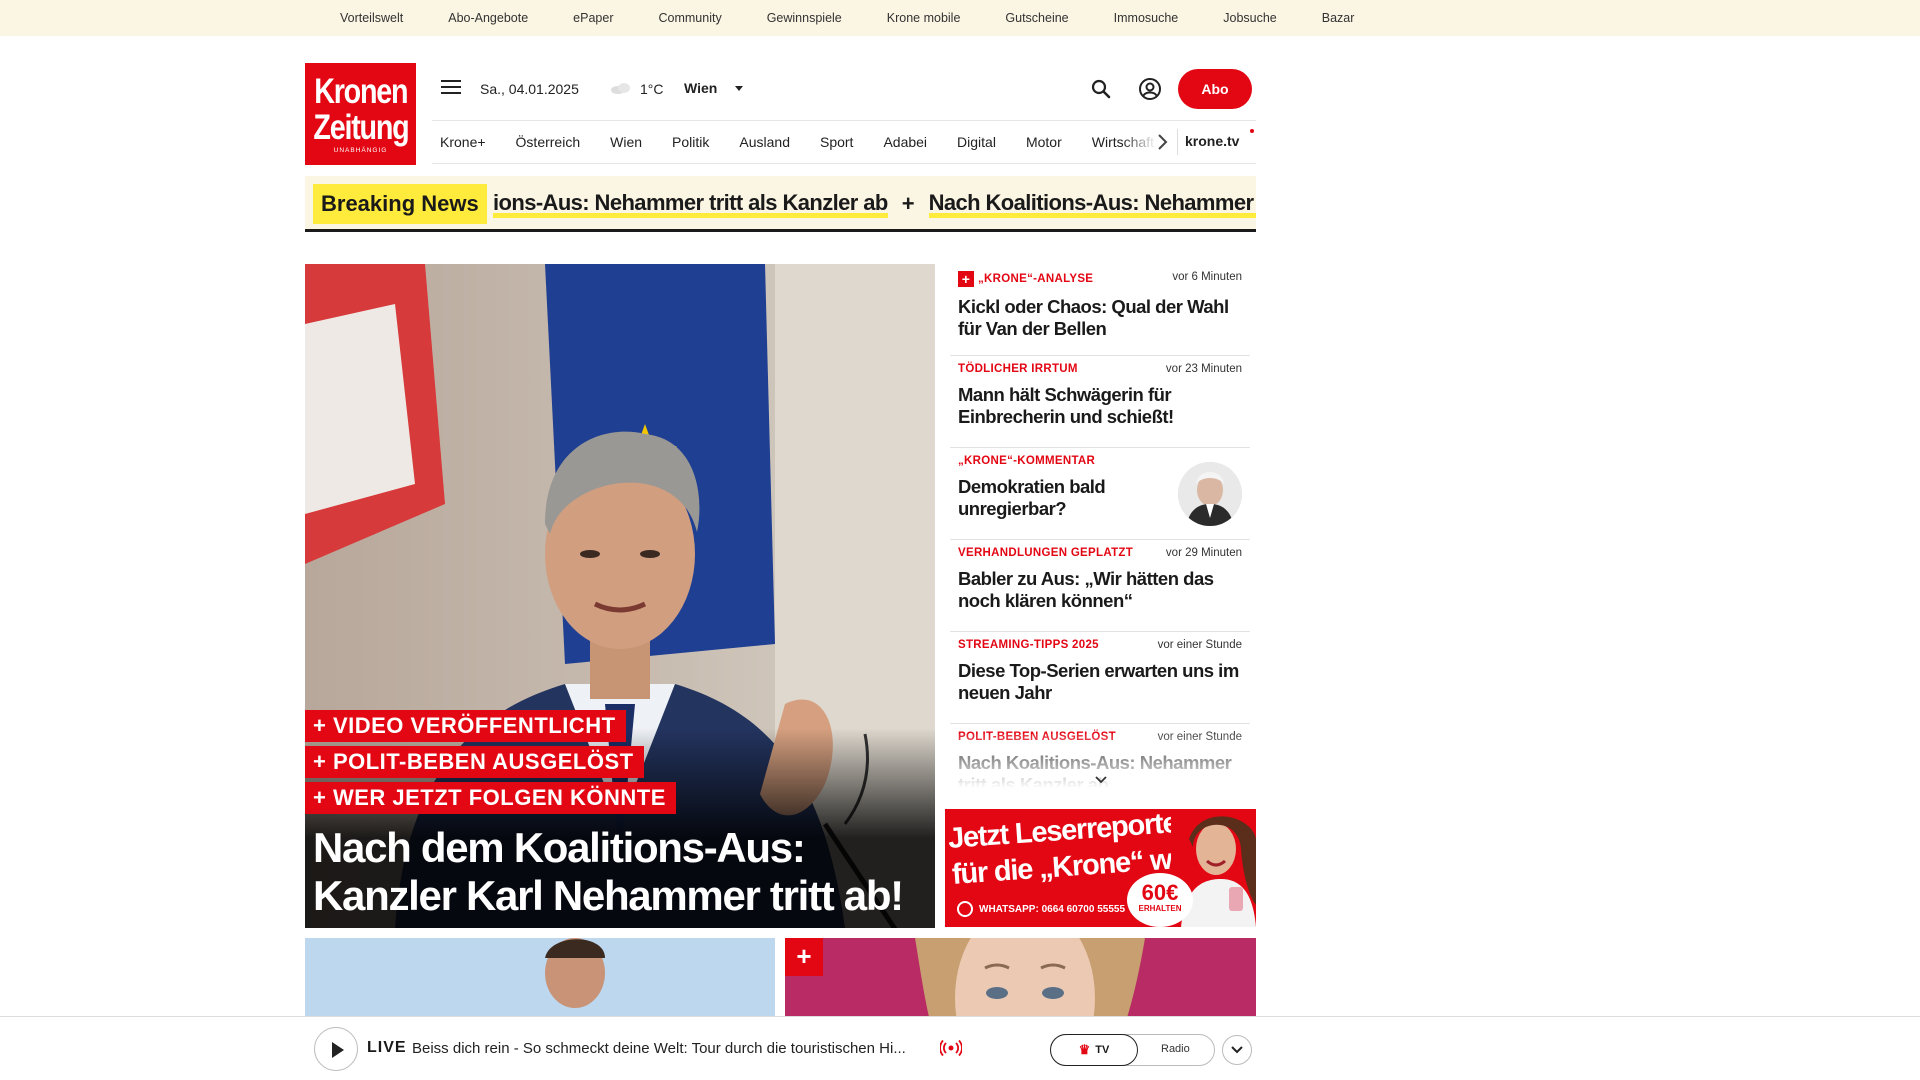  What do you see at coordinates (371, 18) in the screenshot?
I see `utility-link: Vorteilswelt` at bounding box center [371, 18].